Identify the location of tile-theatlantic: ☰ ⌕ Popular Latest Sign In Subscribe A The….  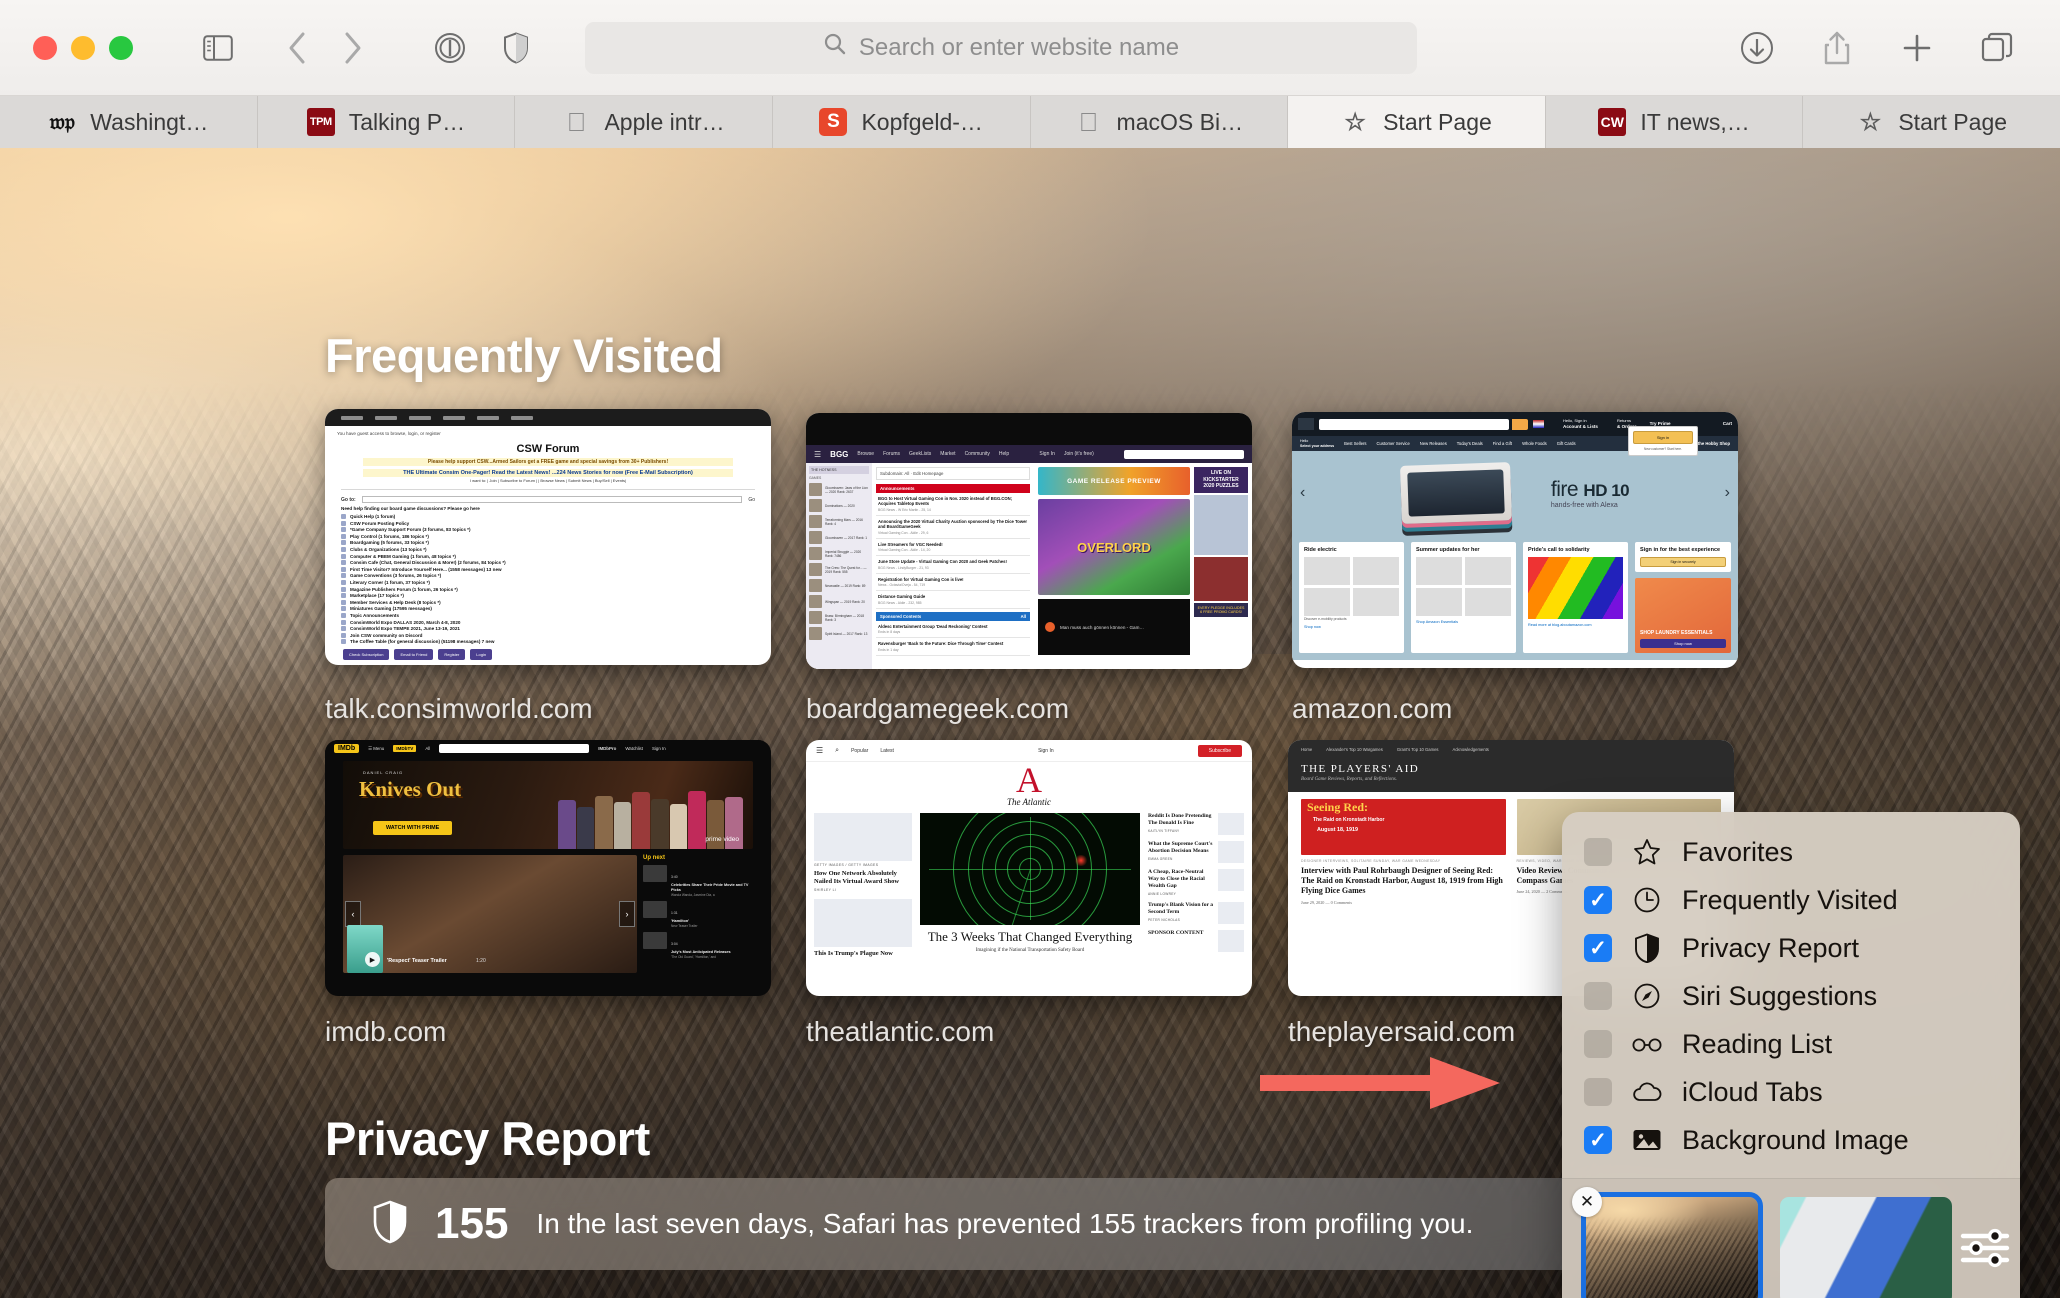
(1029, 868).